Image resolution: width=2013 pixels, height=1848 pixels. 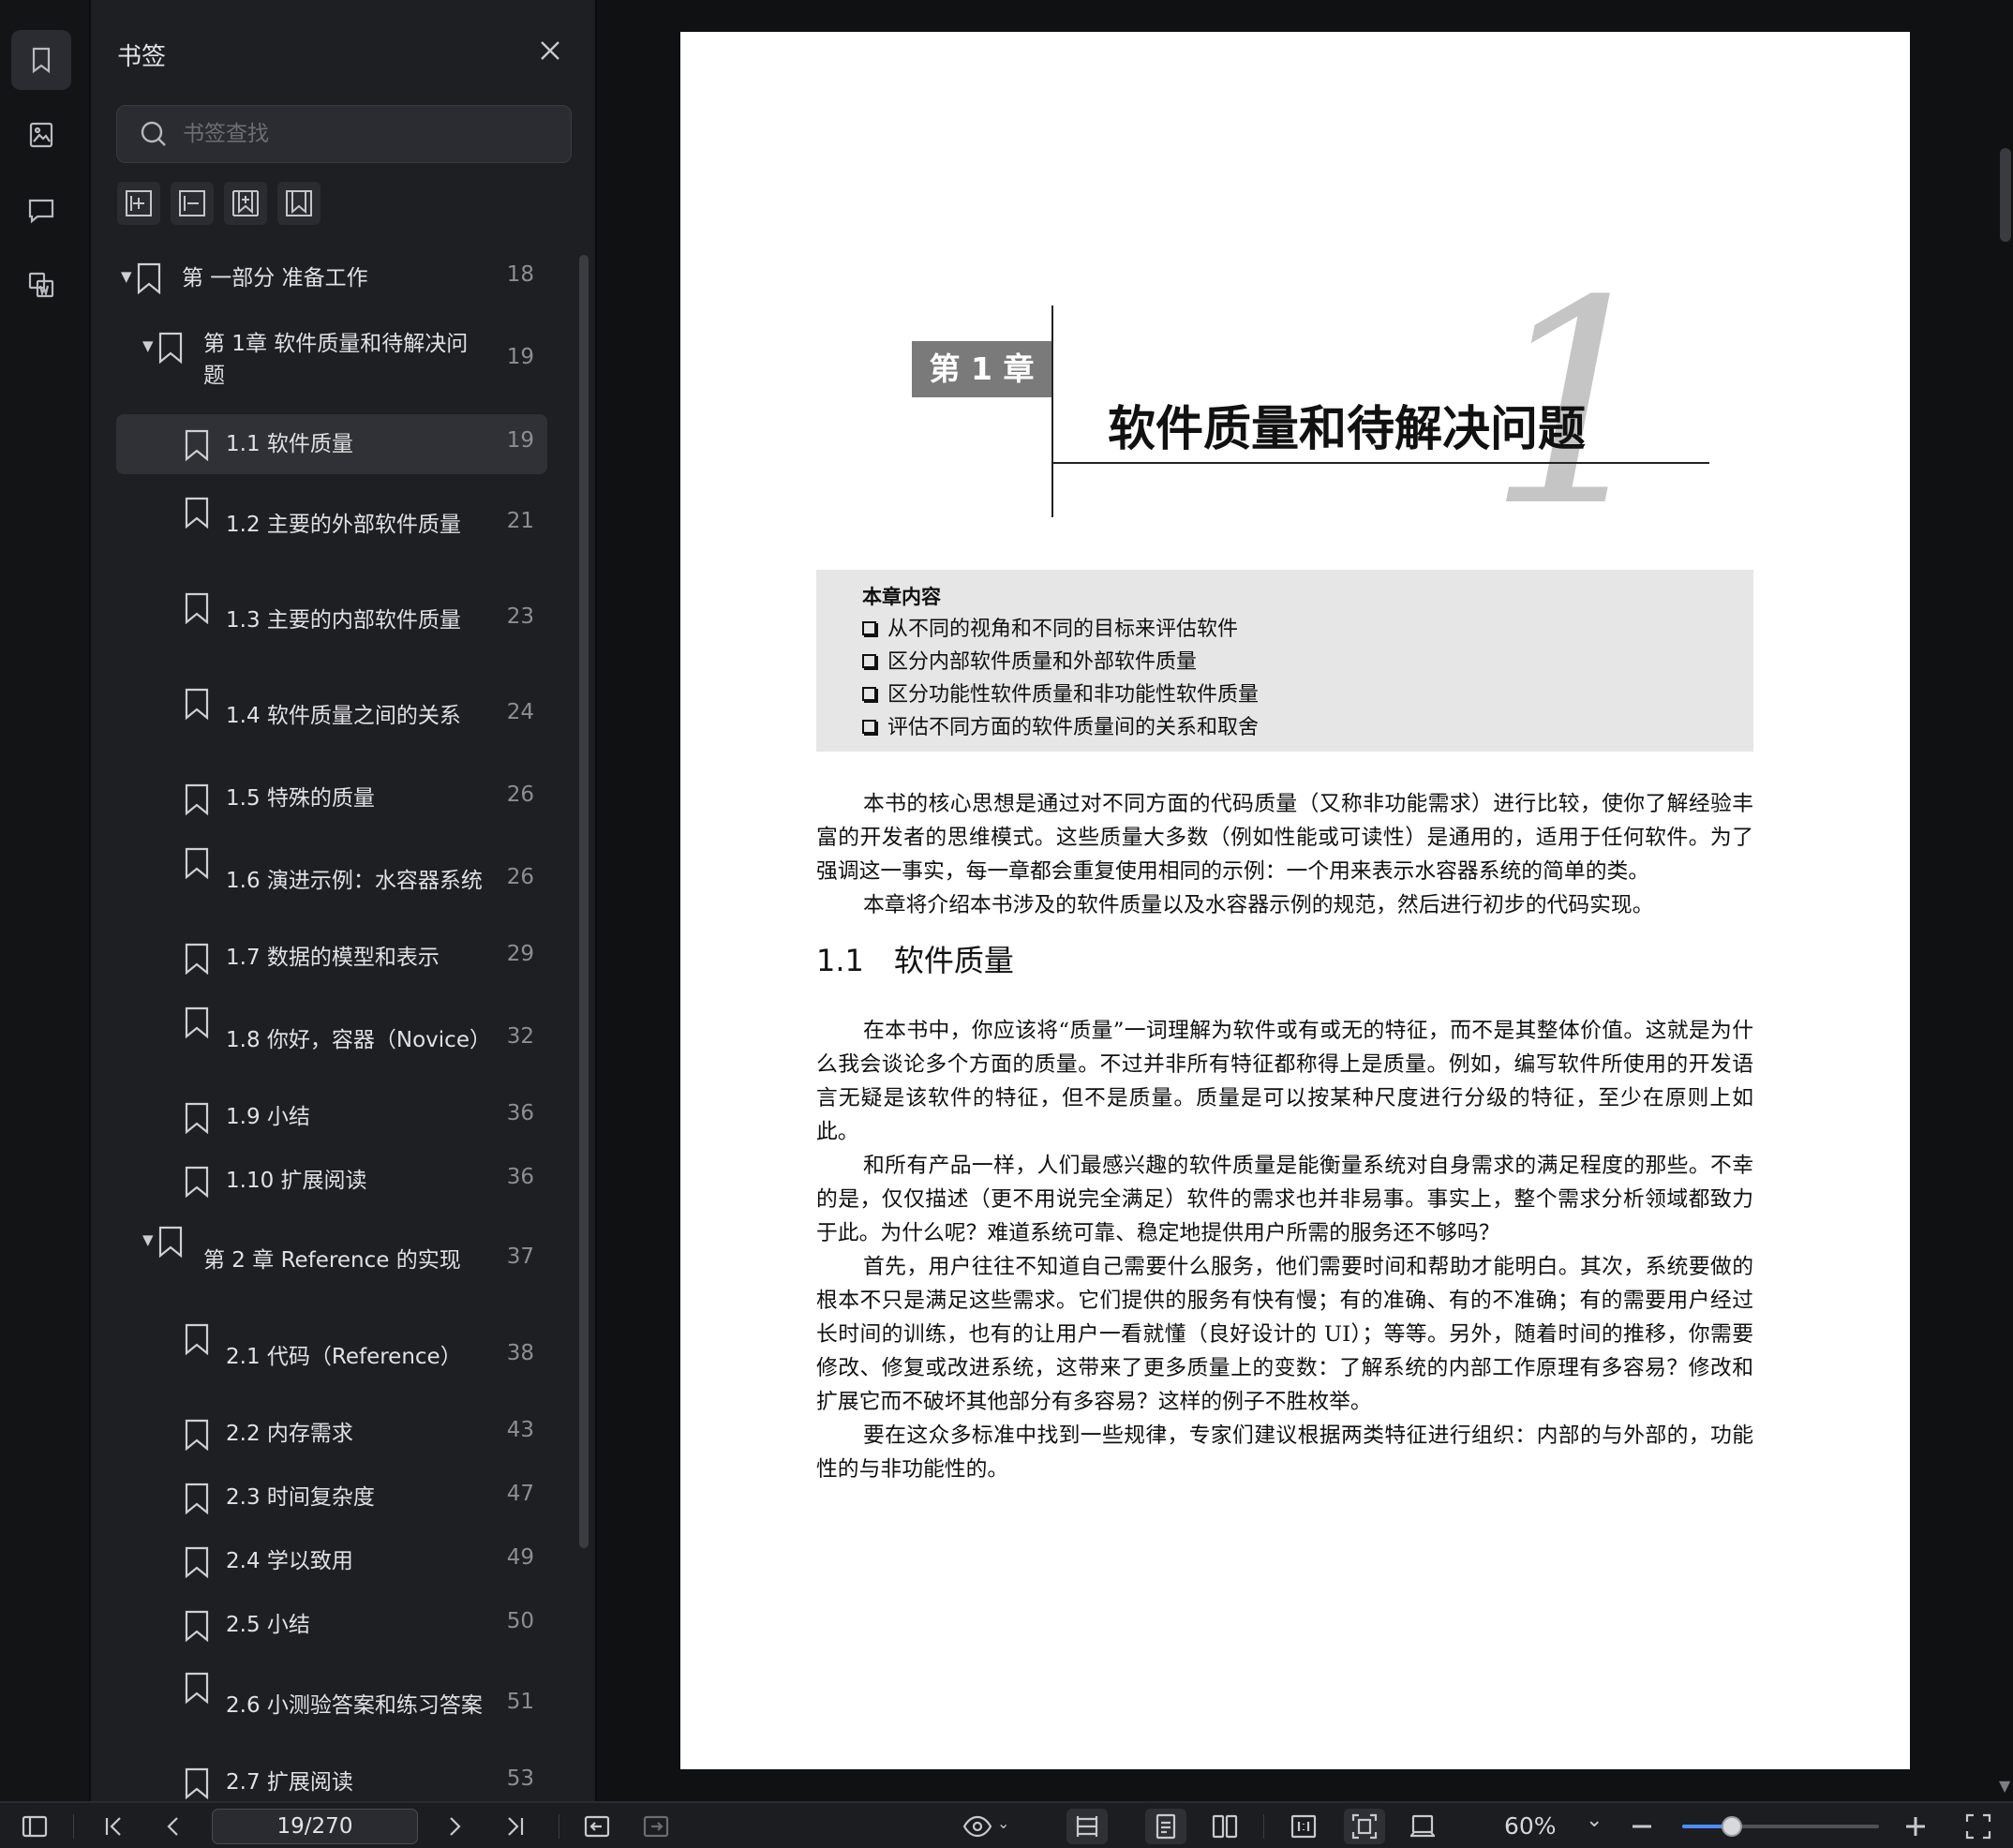 What do you see at coordinates (173, 1826) in the screenshot?
I see `previous-page-button` at bounding box center [173, 1826].